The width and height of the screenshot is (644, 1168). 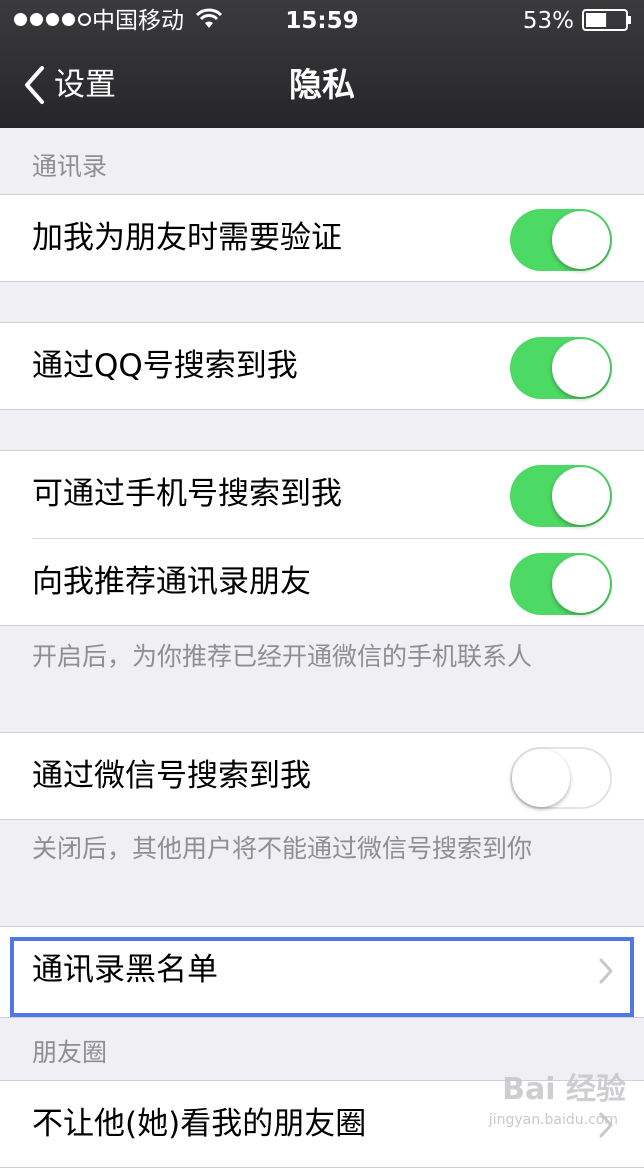 I want to click on recommend-toggle, so click(x=561, y=584).